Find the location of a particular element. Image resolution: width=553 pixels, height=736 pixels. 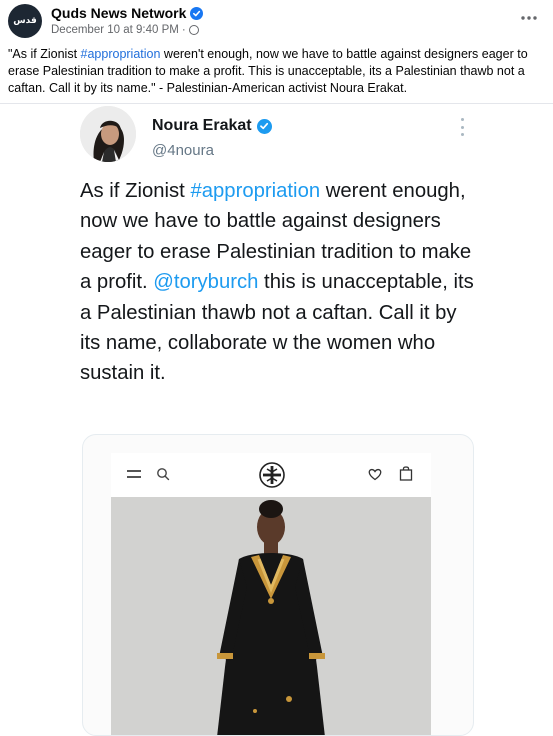

caption-hashtag-link: #appropriation is located at coordinates (121, 54).